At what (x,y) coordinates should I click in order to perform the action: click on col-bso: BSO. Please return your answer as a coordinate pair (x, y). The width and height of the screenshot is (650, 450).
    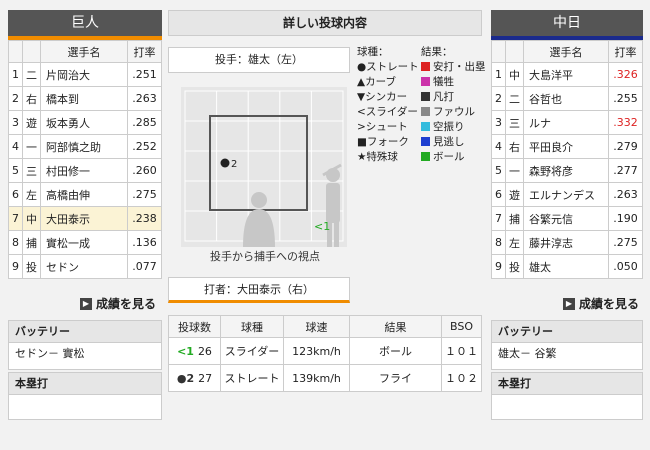
    Looking at the image, I should click on (461, 326).